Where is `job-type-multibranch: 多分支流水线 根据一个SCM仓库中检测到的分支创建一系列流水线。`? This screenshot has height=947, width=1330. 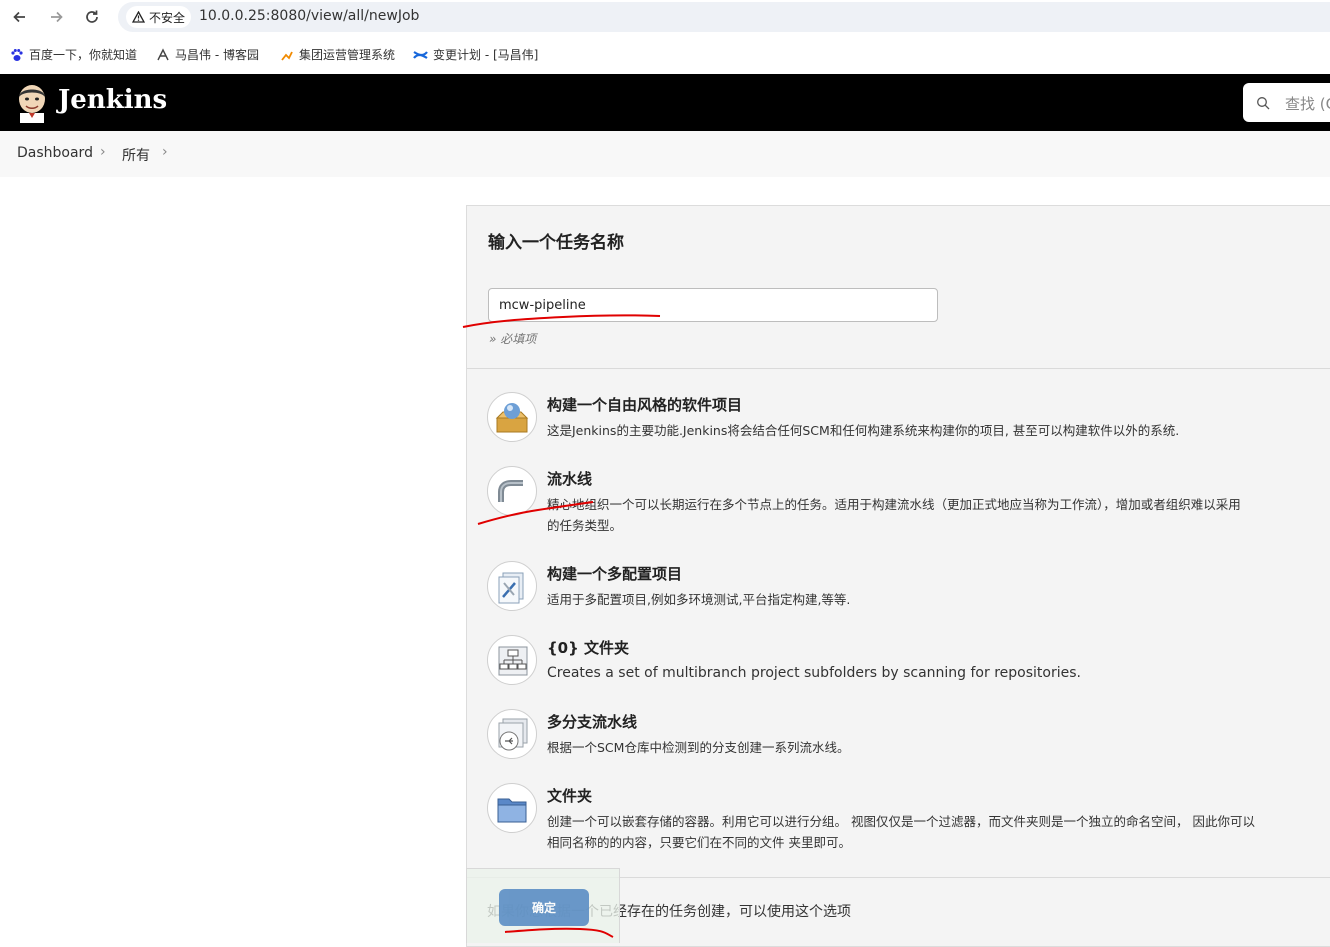
job-type-multibranch: 多分支流水线 根据一个SCM仓库中检测到的分支创建一系列流水线。 is located at coordinates (908, 734).